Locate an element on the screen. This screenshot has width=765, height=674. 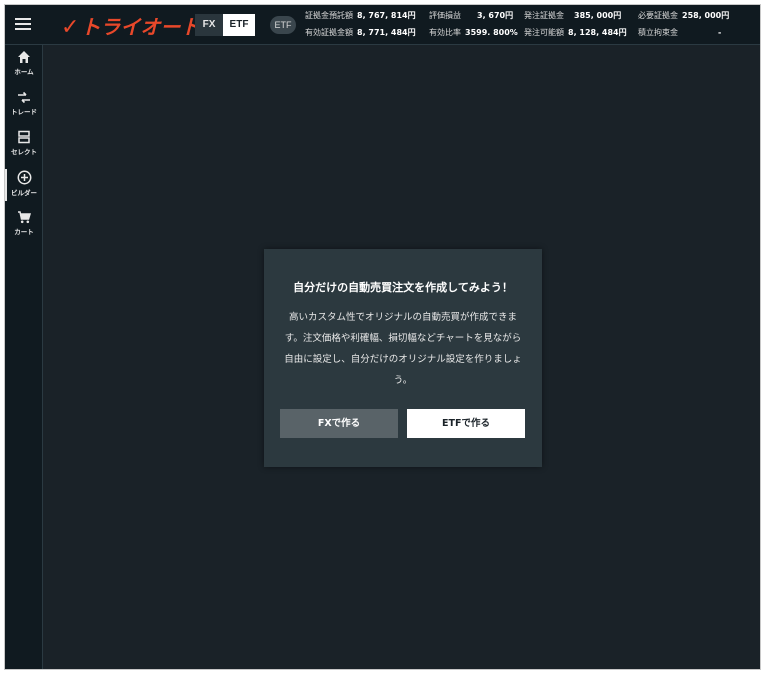
stat-value: - is located at coordinates (720, 32).